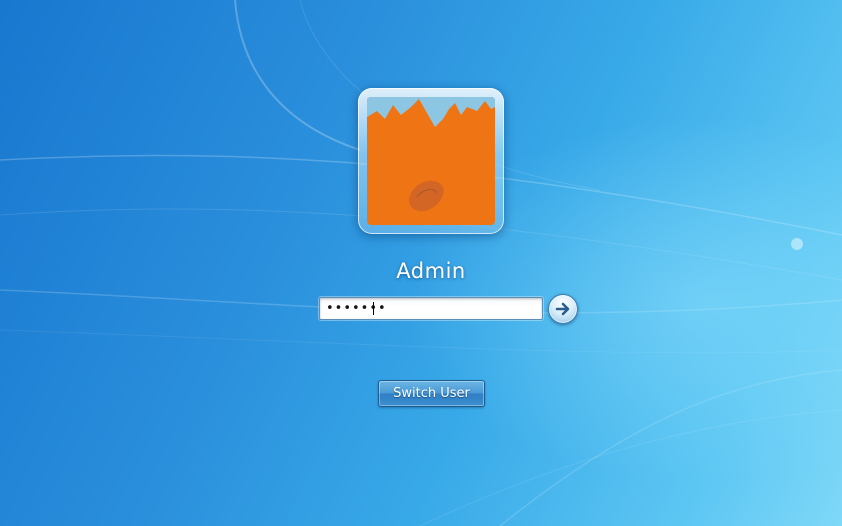  I want to click on user-picture-image, so click(431, 161).